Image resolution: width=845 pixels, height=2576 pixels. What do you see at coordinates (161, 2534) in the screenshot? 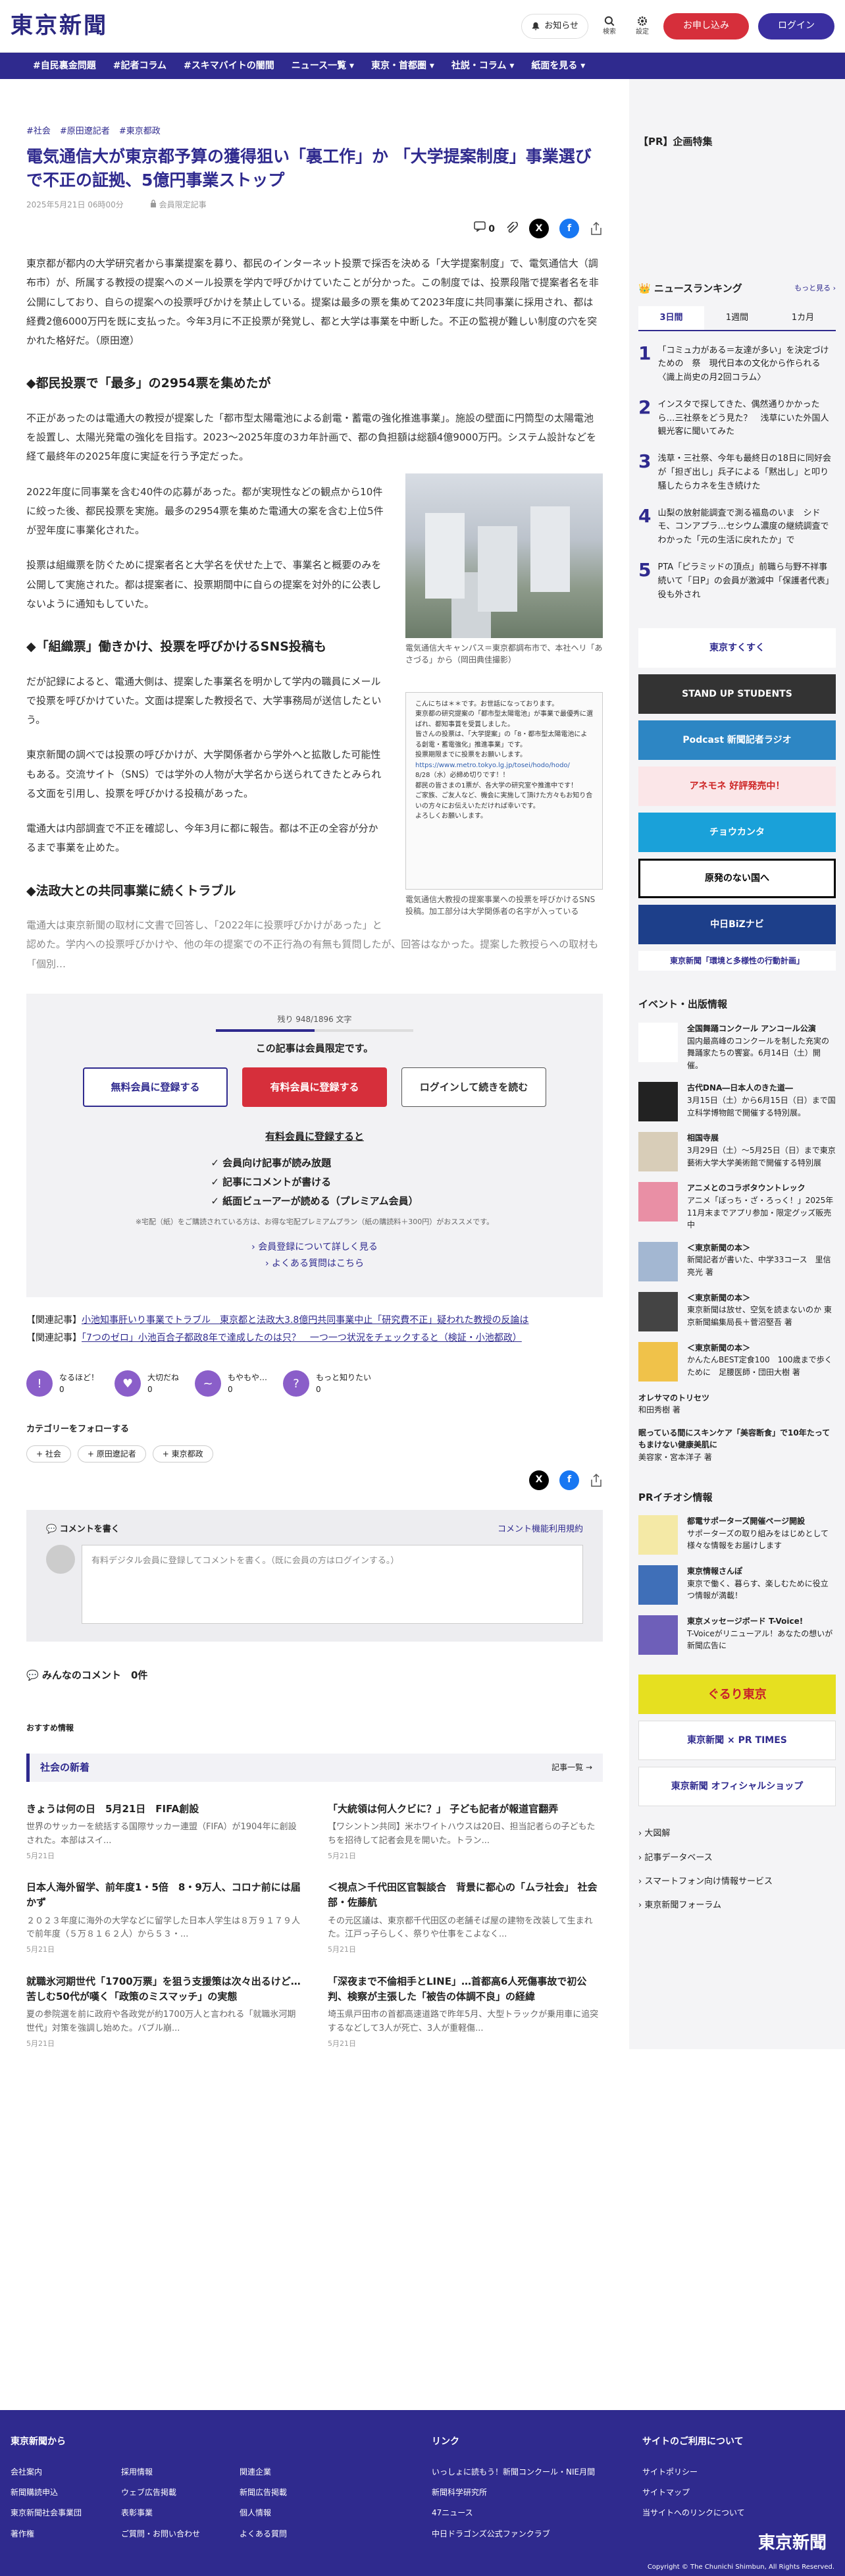
I see `footer-link: ご質問・お問い合わせ` at bounding box center [161, 2534].